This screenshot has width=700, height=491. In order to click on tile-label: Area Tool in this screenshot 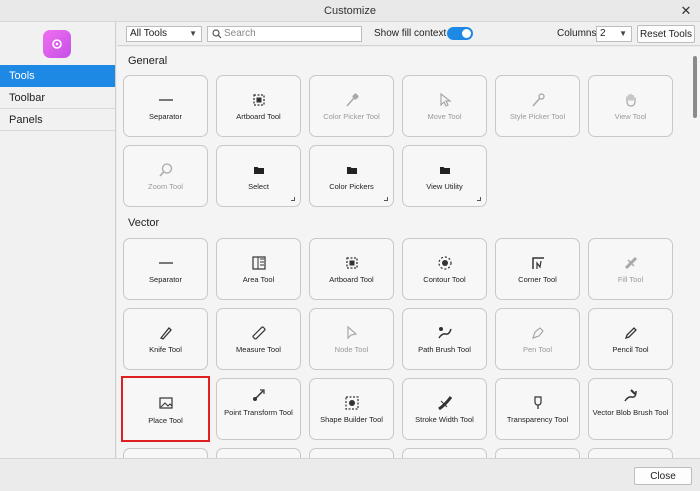, I will do `click(258, 279)`.